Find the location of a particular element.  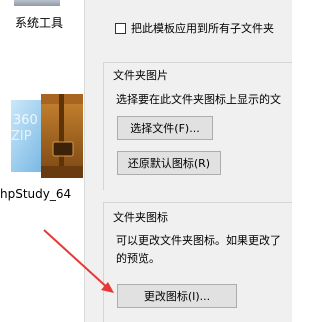

phpstudy-icon: 360 ZIP is located at coordinates (48, 137).